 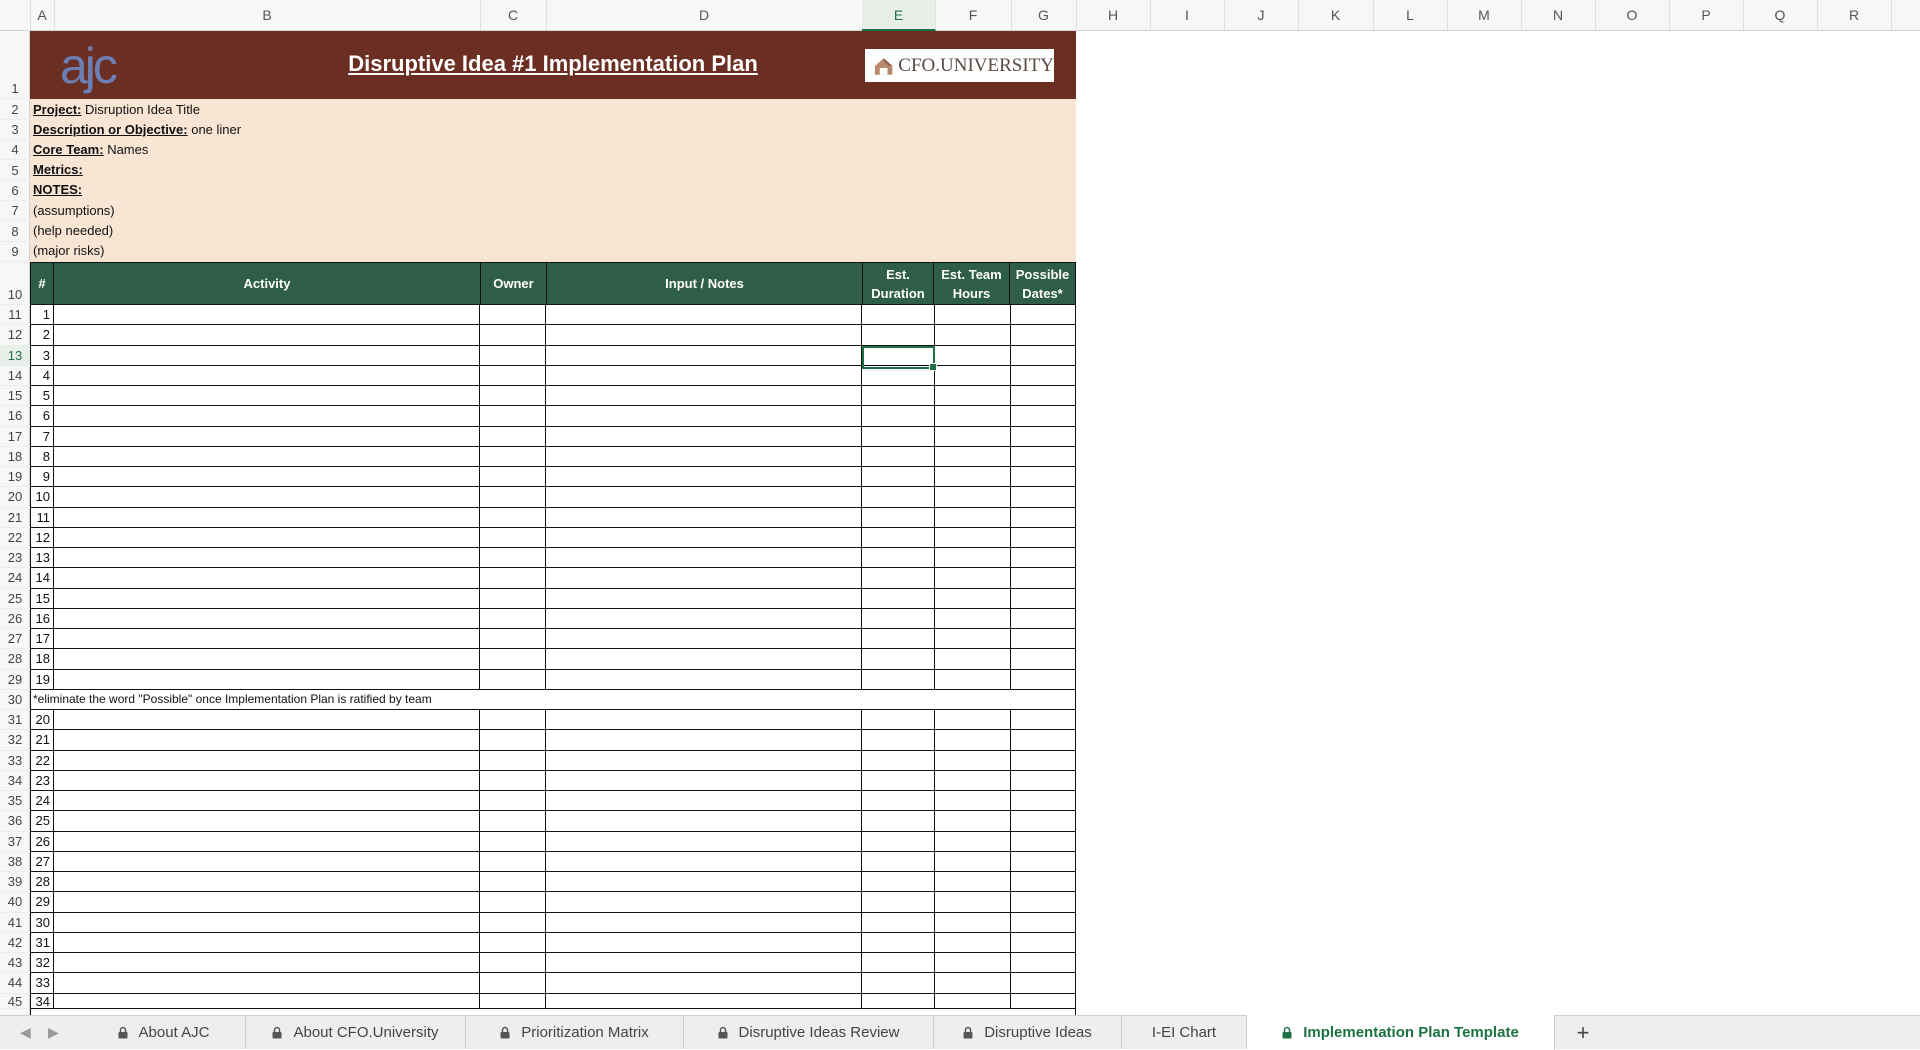 I want to click on row-header-36: 36, so click(x=15, y=821).